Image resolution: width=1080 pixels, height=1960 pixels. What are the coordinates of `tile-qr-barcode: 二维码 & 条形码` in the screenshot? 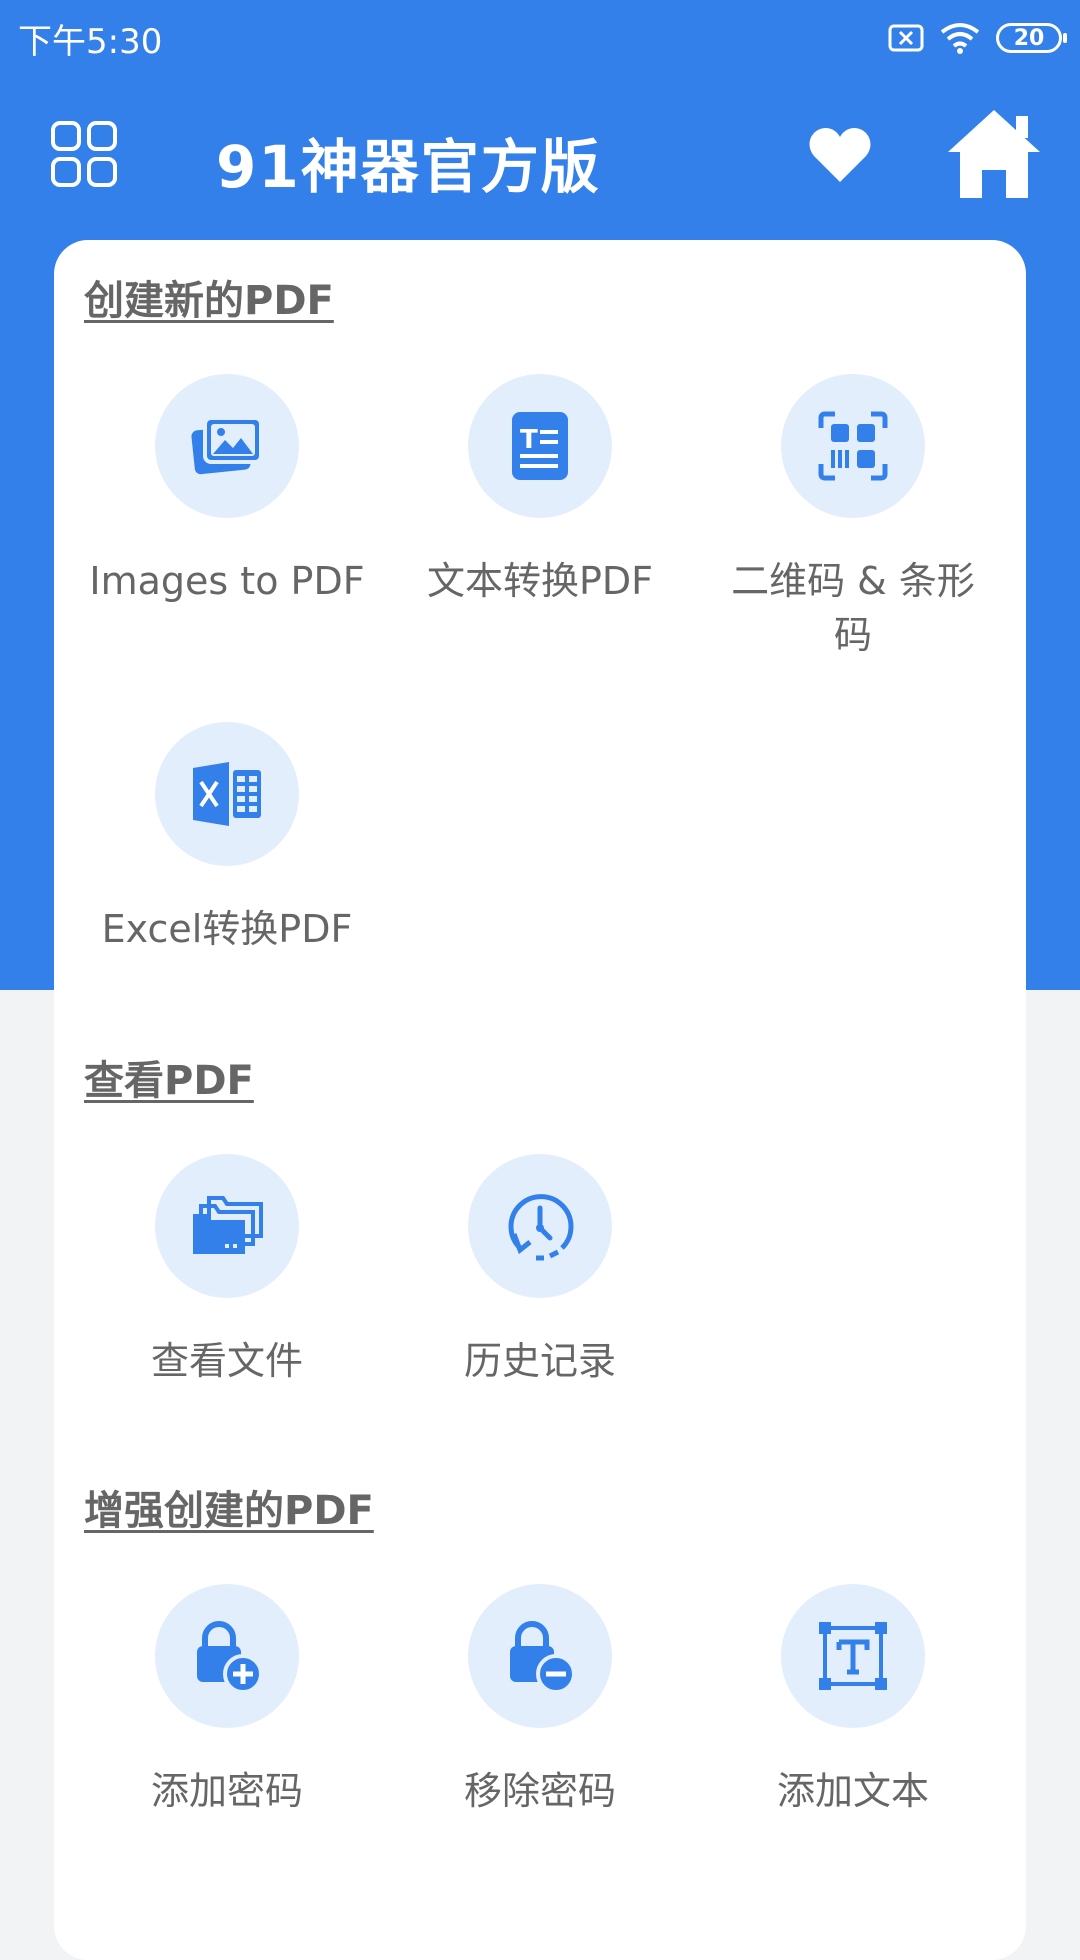 It's located at (853, 518).